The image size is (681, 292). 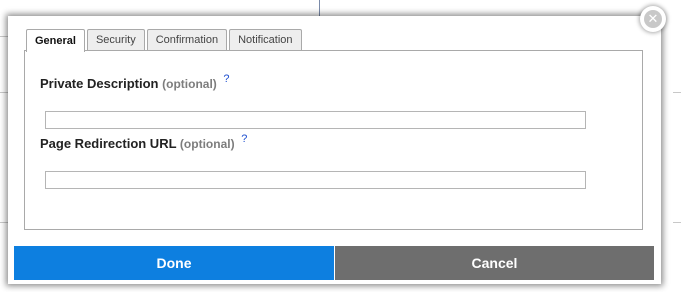 I want to click on private-description-label: Private Description (optional) ?, so click(x=135, y=82).